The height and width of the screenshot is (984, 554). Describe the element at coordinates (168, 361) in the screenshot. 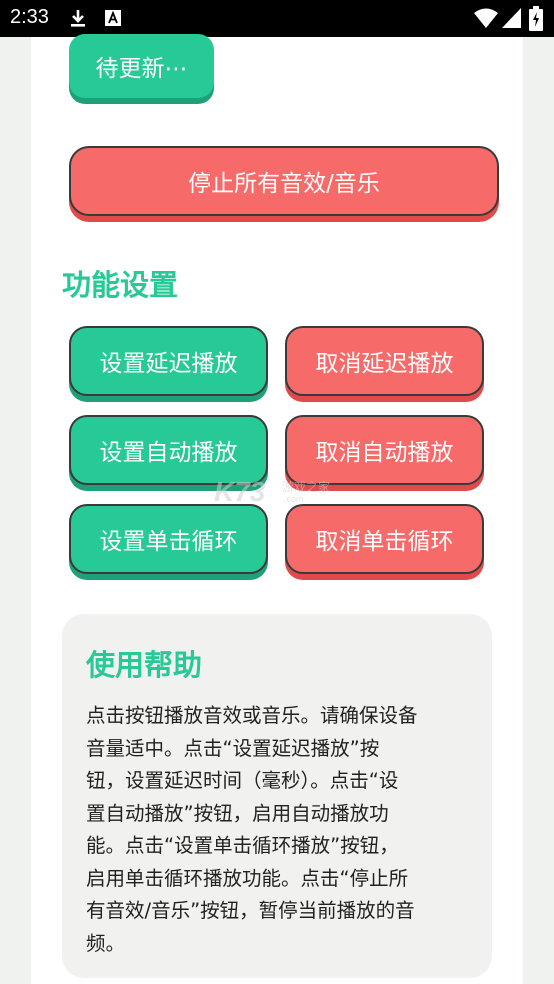

I see `set-delay-button: 设置延迟播放` at that location.